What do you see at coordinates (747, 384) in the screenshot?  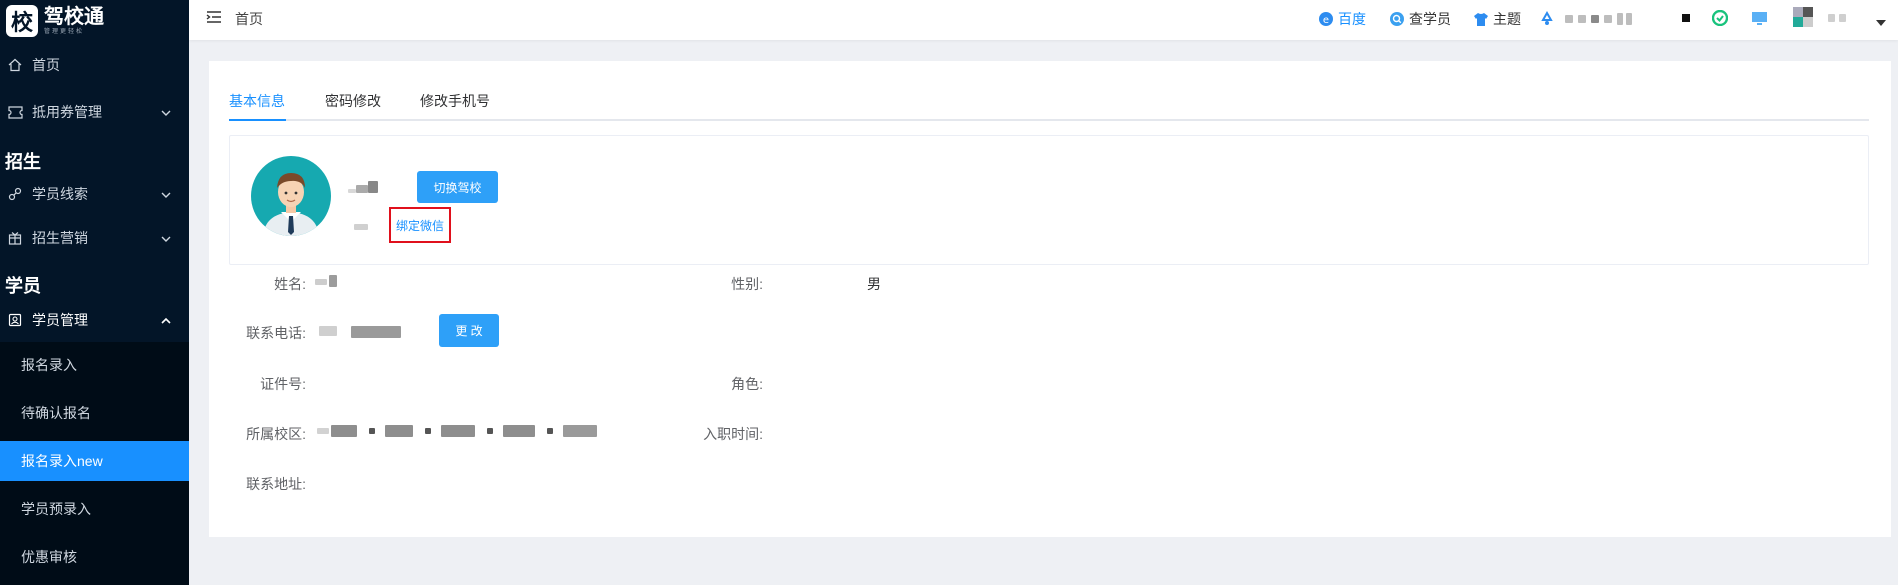 I see `role-label: 角色:` at bounding box center [747, 384].